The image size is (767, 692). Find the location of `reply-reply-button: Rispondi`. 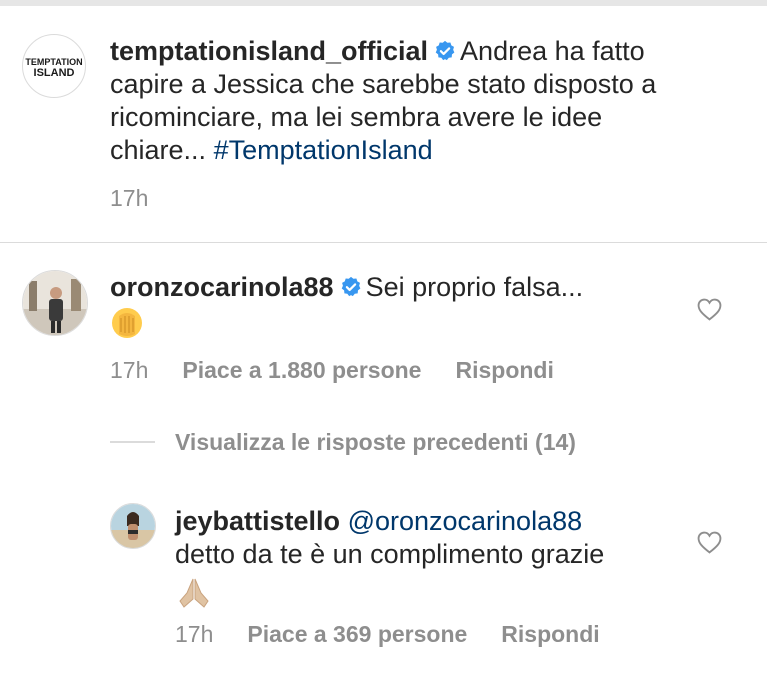

reply-reply-button: Rispondi is located at coordinates (550, 634).